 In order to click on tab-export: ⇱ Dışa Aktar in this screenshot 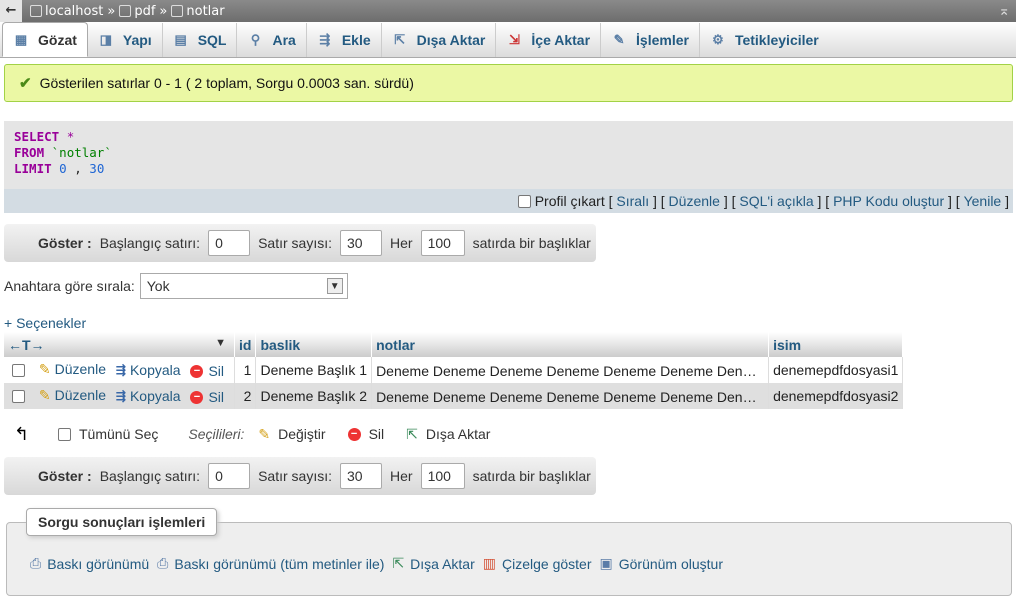, I will do `click(439, 40)`.